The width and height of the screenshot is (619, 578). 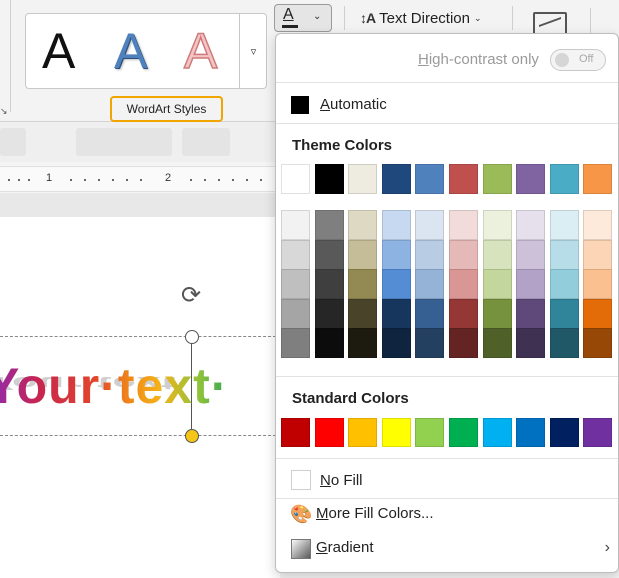 I want to click on dialog-launcher-icon: ↘, so click(x=5, y=111).